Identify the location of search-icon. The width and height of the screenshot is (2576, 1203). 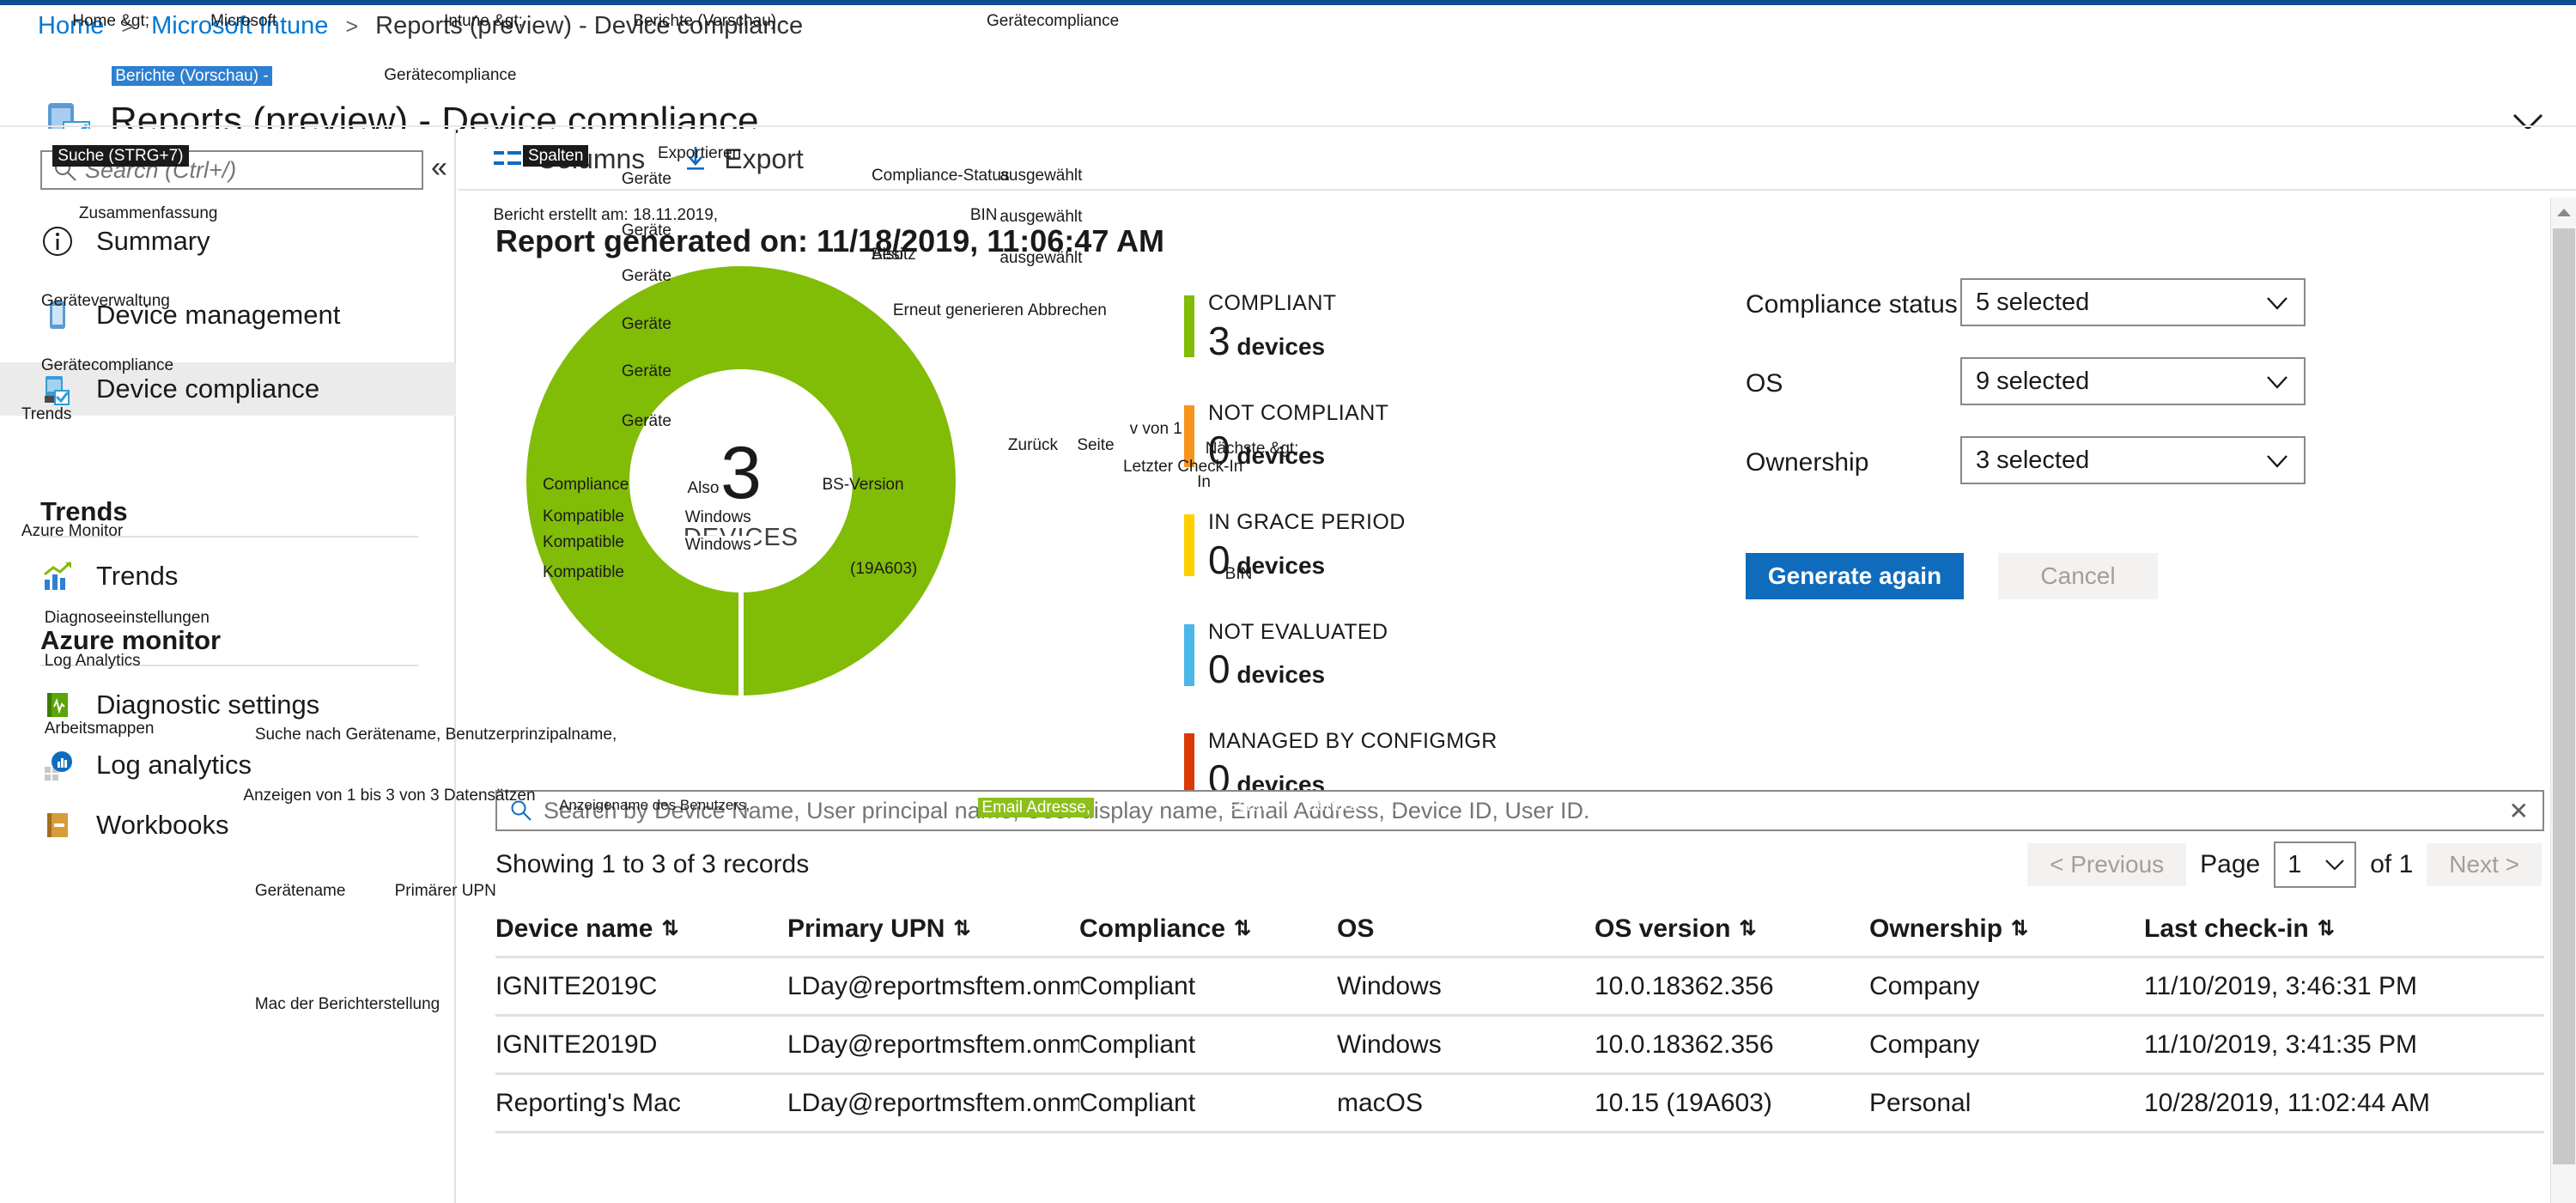
(521, 810).